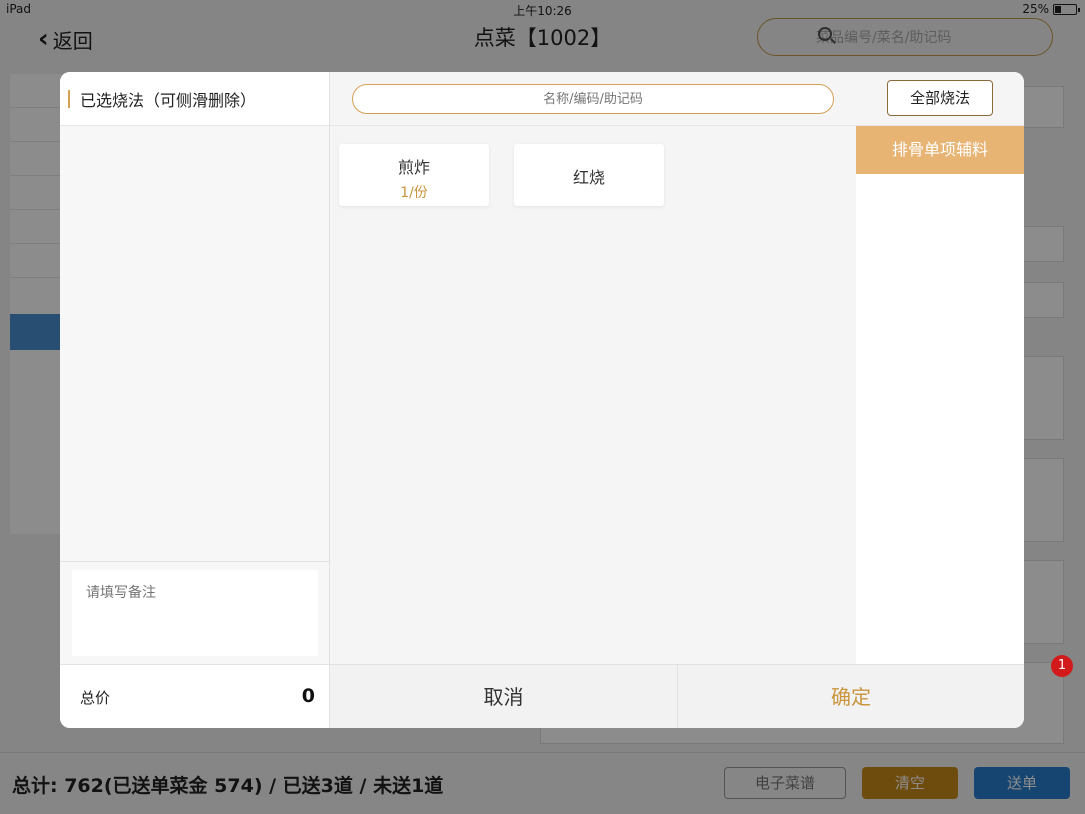  I want to click on methods-toolbar: 全部烧法, so click(677, 99).